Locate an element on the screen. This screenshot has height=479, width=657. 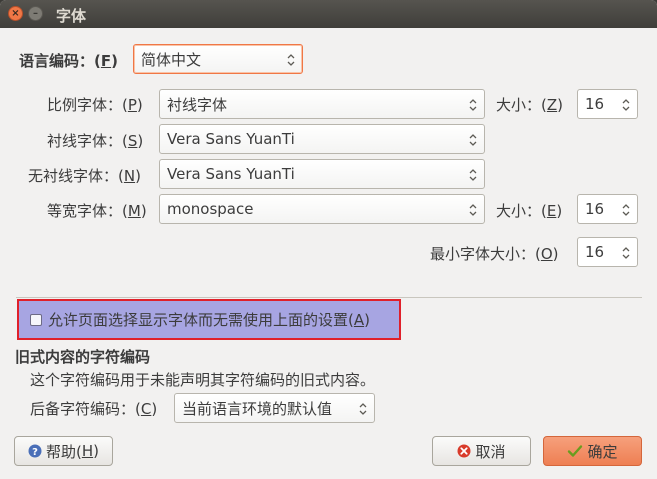
allow-page-fonts-label-end: ) is located at coordinates (367, 320).